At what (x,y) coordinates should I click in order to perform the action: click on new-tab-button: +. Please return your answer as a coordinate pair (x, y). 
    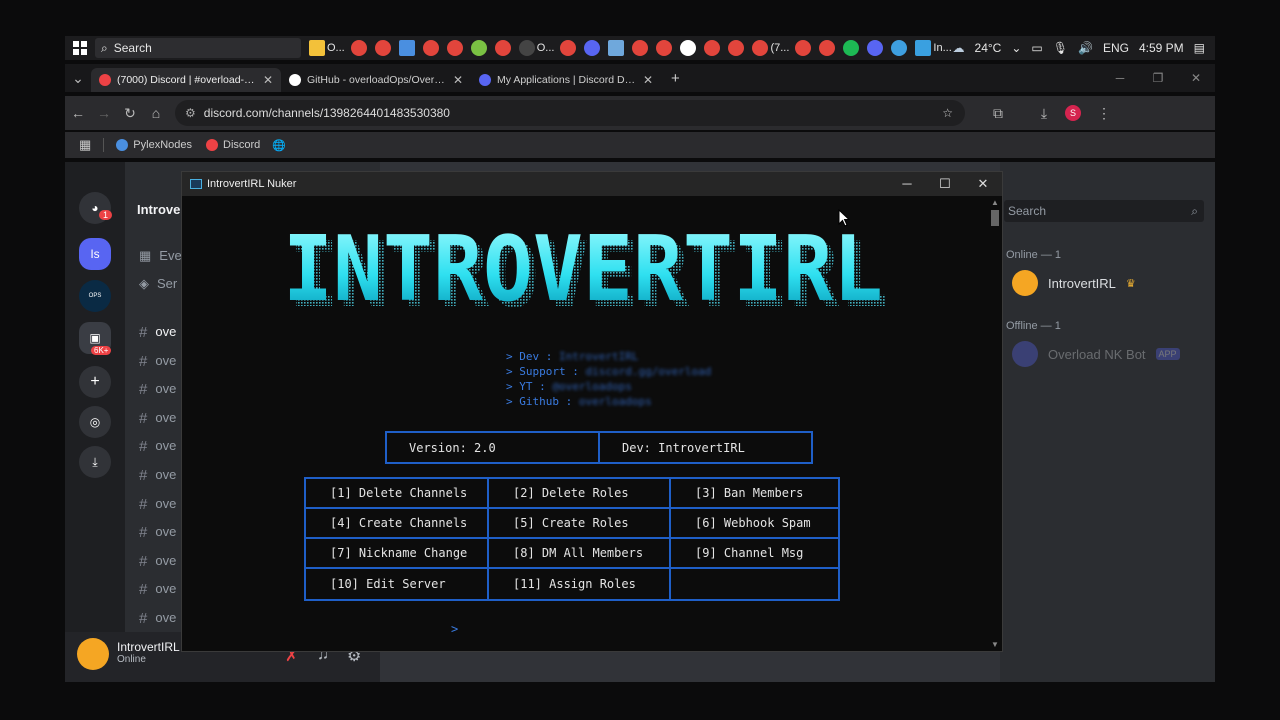
    Looking at the image, I should click on (675, 78).